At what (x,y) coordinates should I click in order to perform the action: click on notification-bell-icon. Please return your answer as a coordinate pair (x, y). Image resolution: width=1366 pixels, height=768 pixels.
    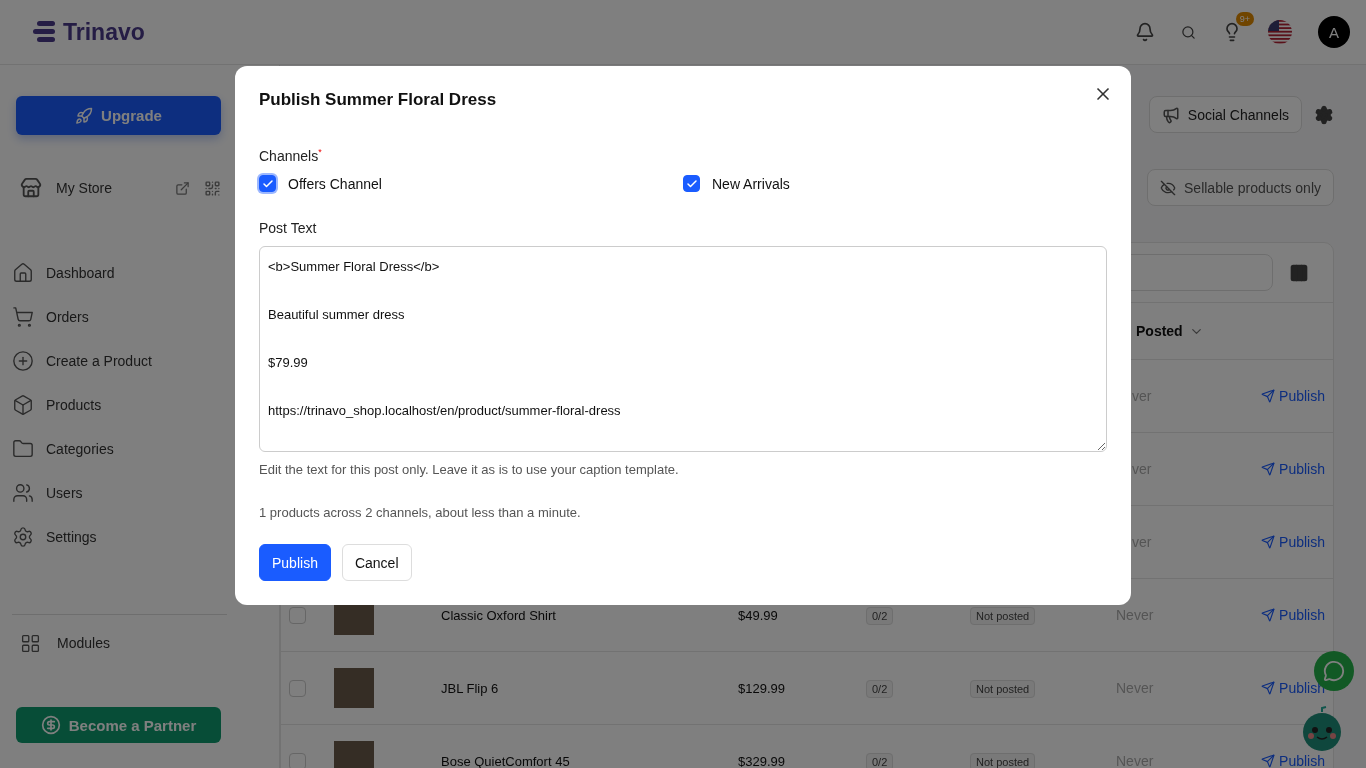
    Looking at the image, I should click on (1145, 32).